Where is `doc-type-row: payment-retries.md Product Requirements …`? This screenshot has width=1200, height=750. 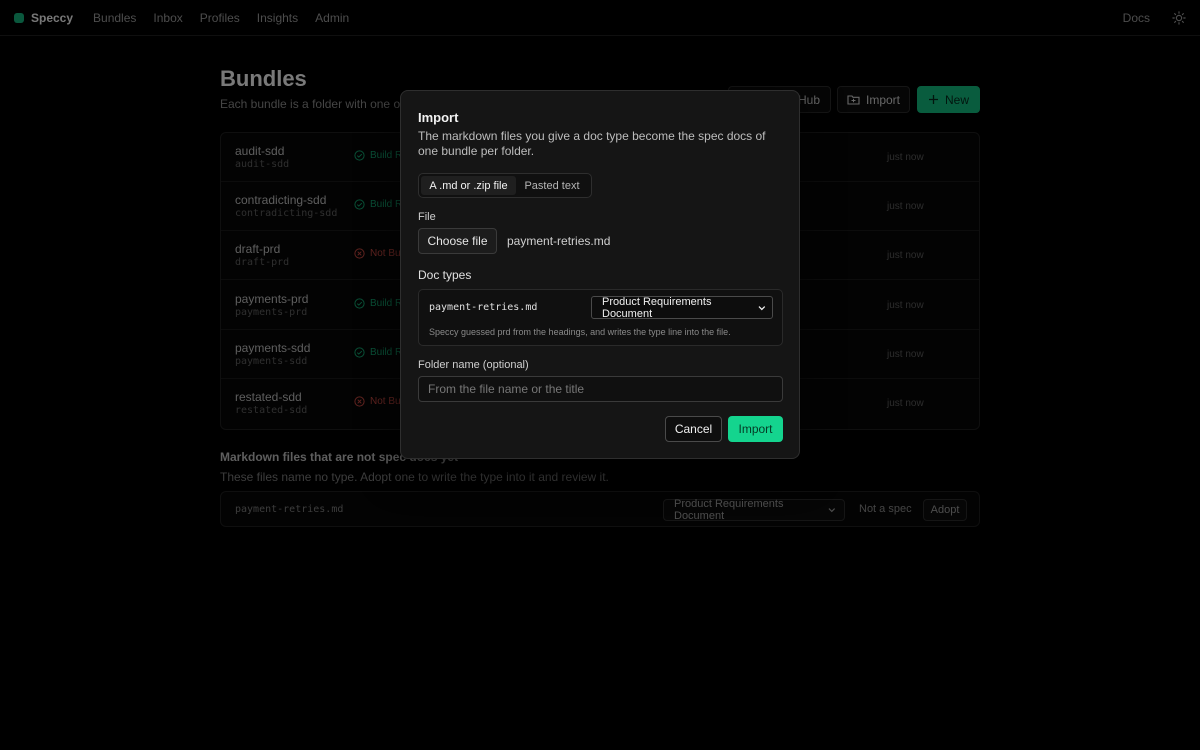
doc-type-row: payment-retries.md Product Requirements … is located at coordinates (600, 317).